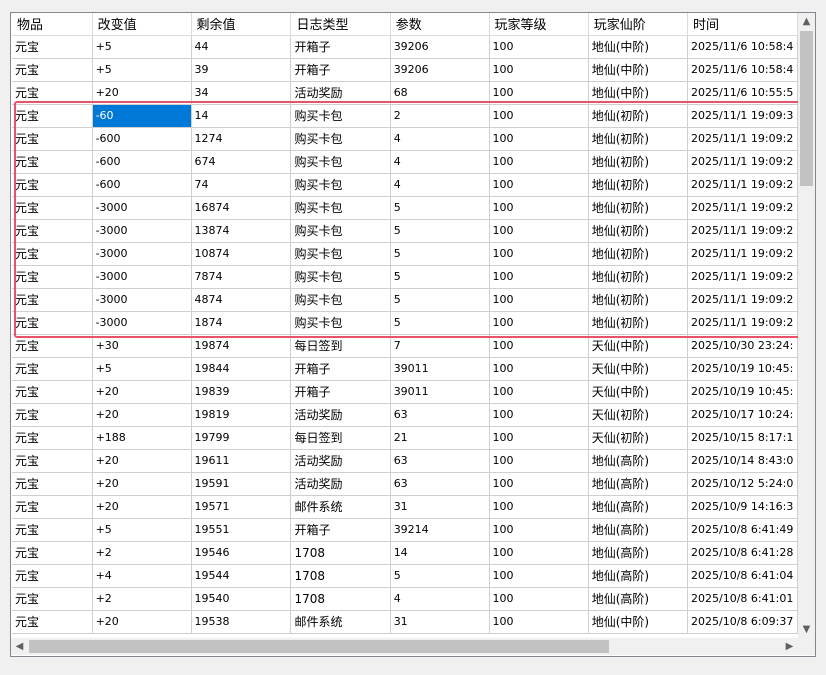 This screenshot has height=675, width=826. What do you see at coordinates (742, 507) in the screenshot?
I see `cell-time: 2025/10/9 14:16:3` at bounding box center [742, 507].